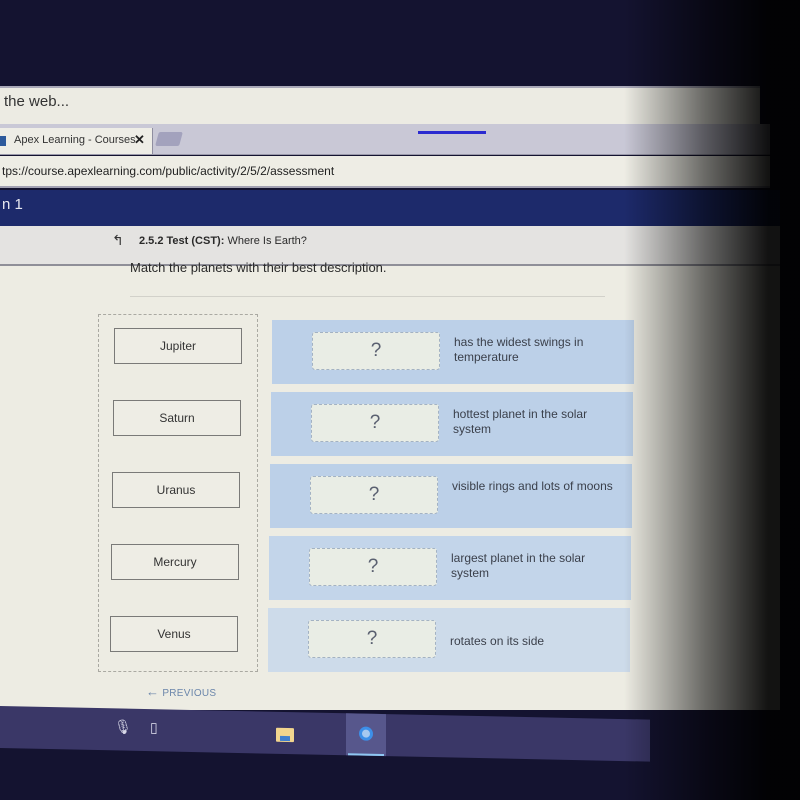  Describe the element at coordinates (123, 726) in the screenshot. I see `microphone-icon: 🎙` at that location.